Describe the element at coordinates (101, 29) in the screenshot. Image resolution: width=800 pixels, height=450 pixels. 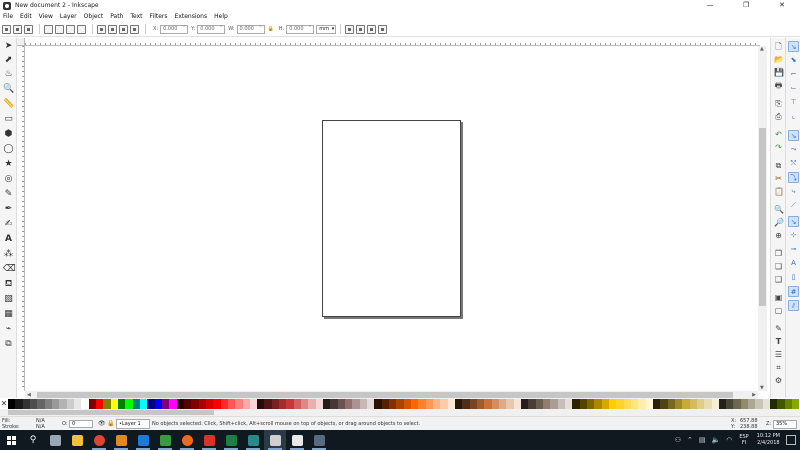
I see `raise-to-top-icon` at that location.